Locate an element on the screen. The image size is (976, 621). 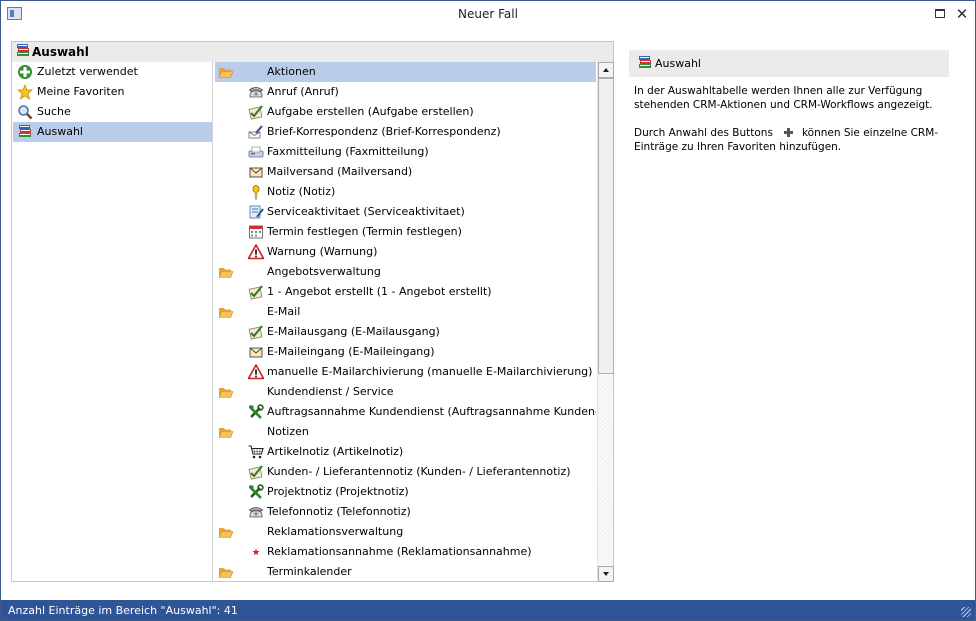
status-text: Anzahl Einträge im Bereich "Auswahl": 41 is located at coordinates (123, 610).